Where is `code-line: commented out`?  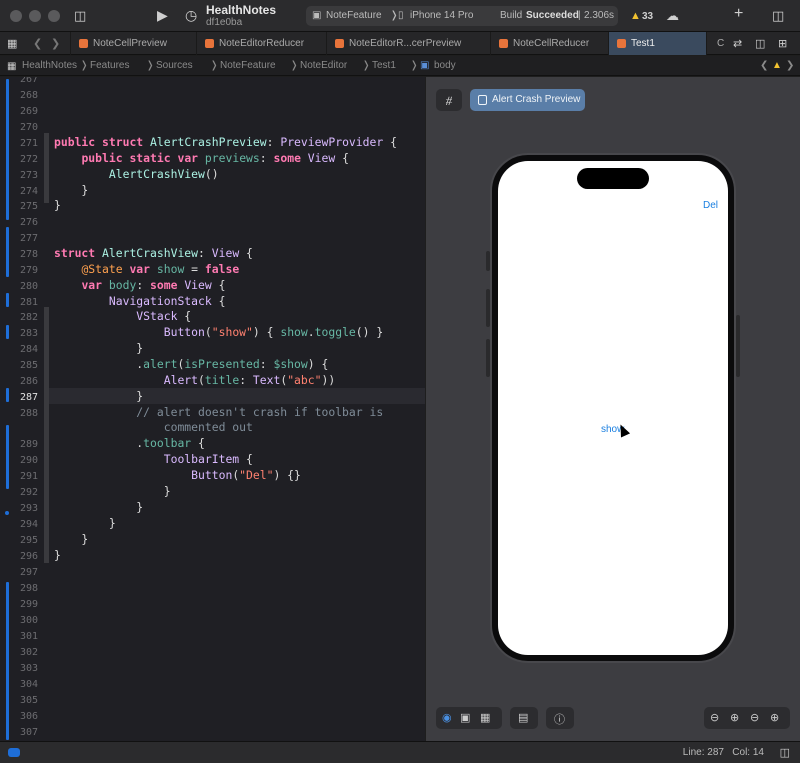 code-line: commented out is located at coordinates (153, 427).